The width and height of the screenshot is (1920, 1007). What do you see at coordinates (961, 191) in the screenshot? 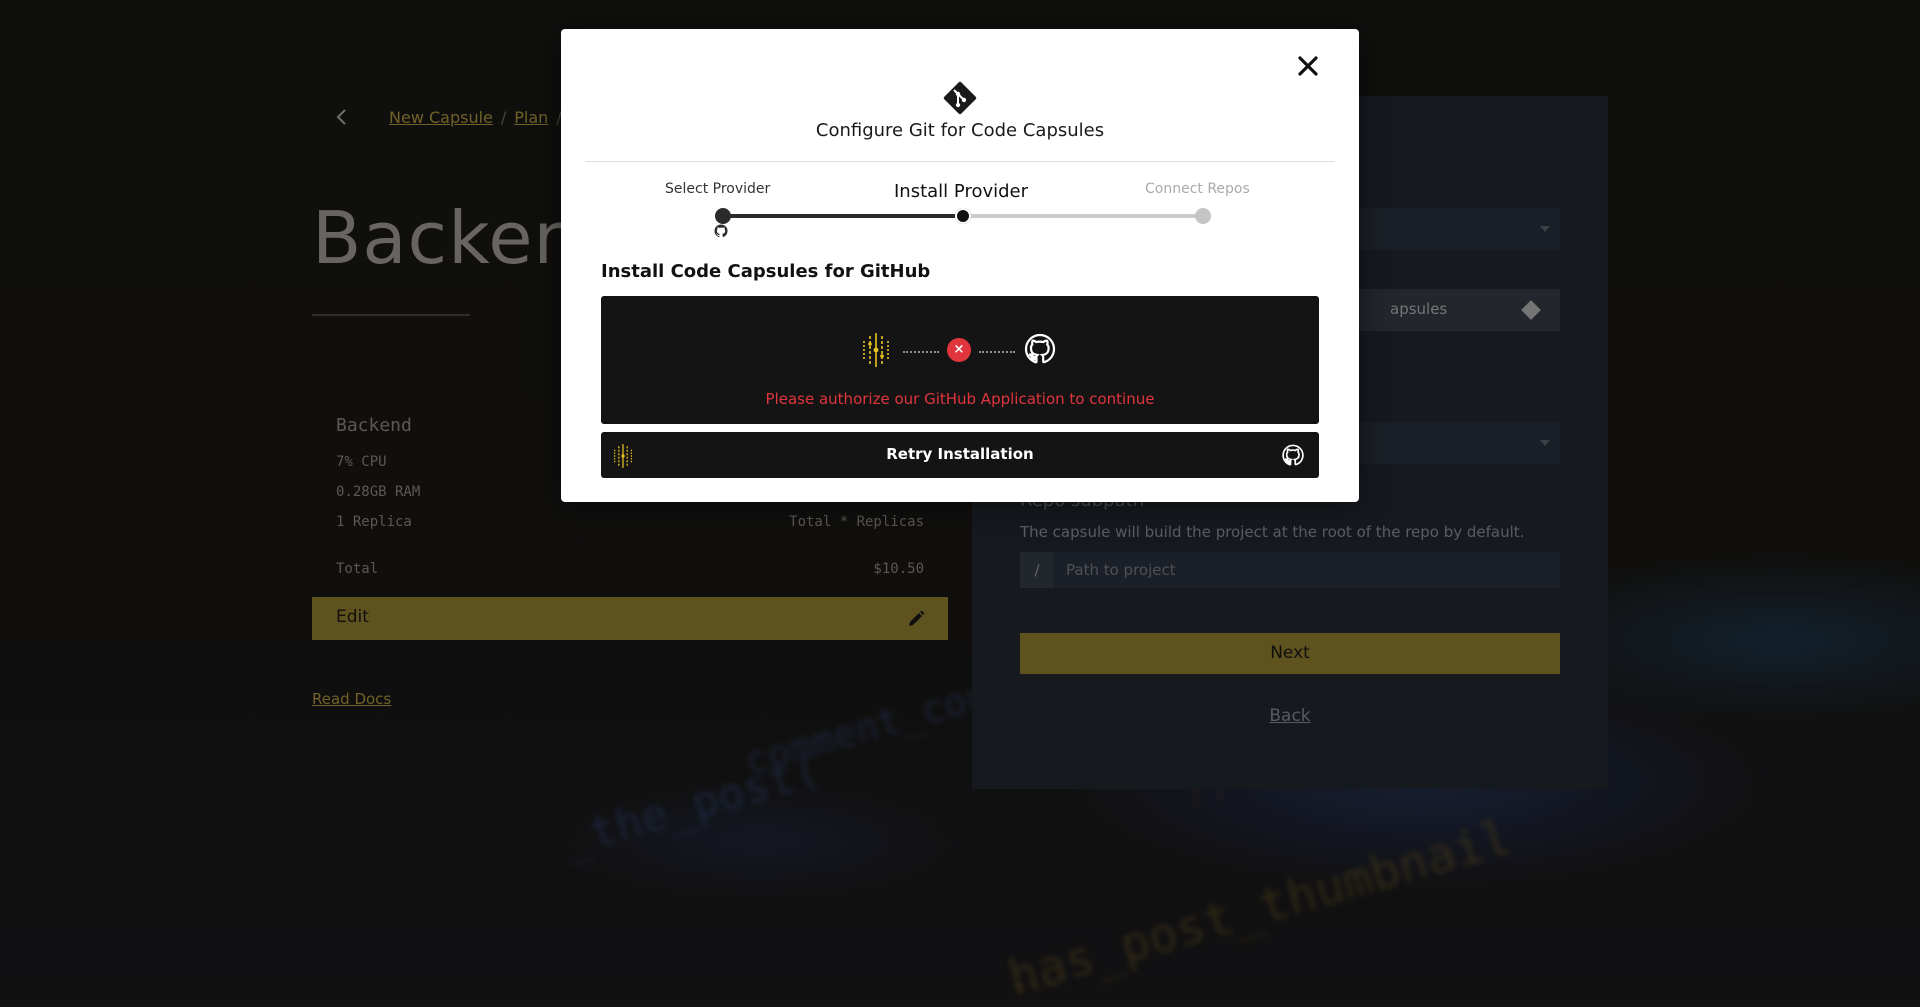
I see `step-install-provider: Install Provider` at bounding box center [961, 191].